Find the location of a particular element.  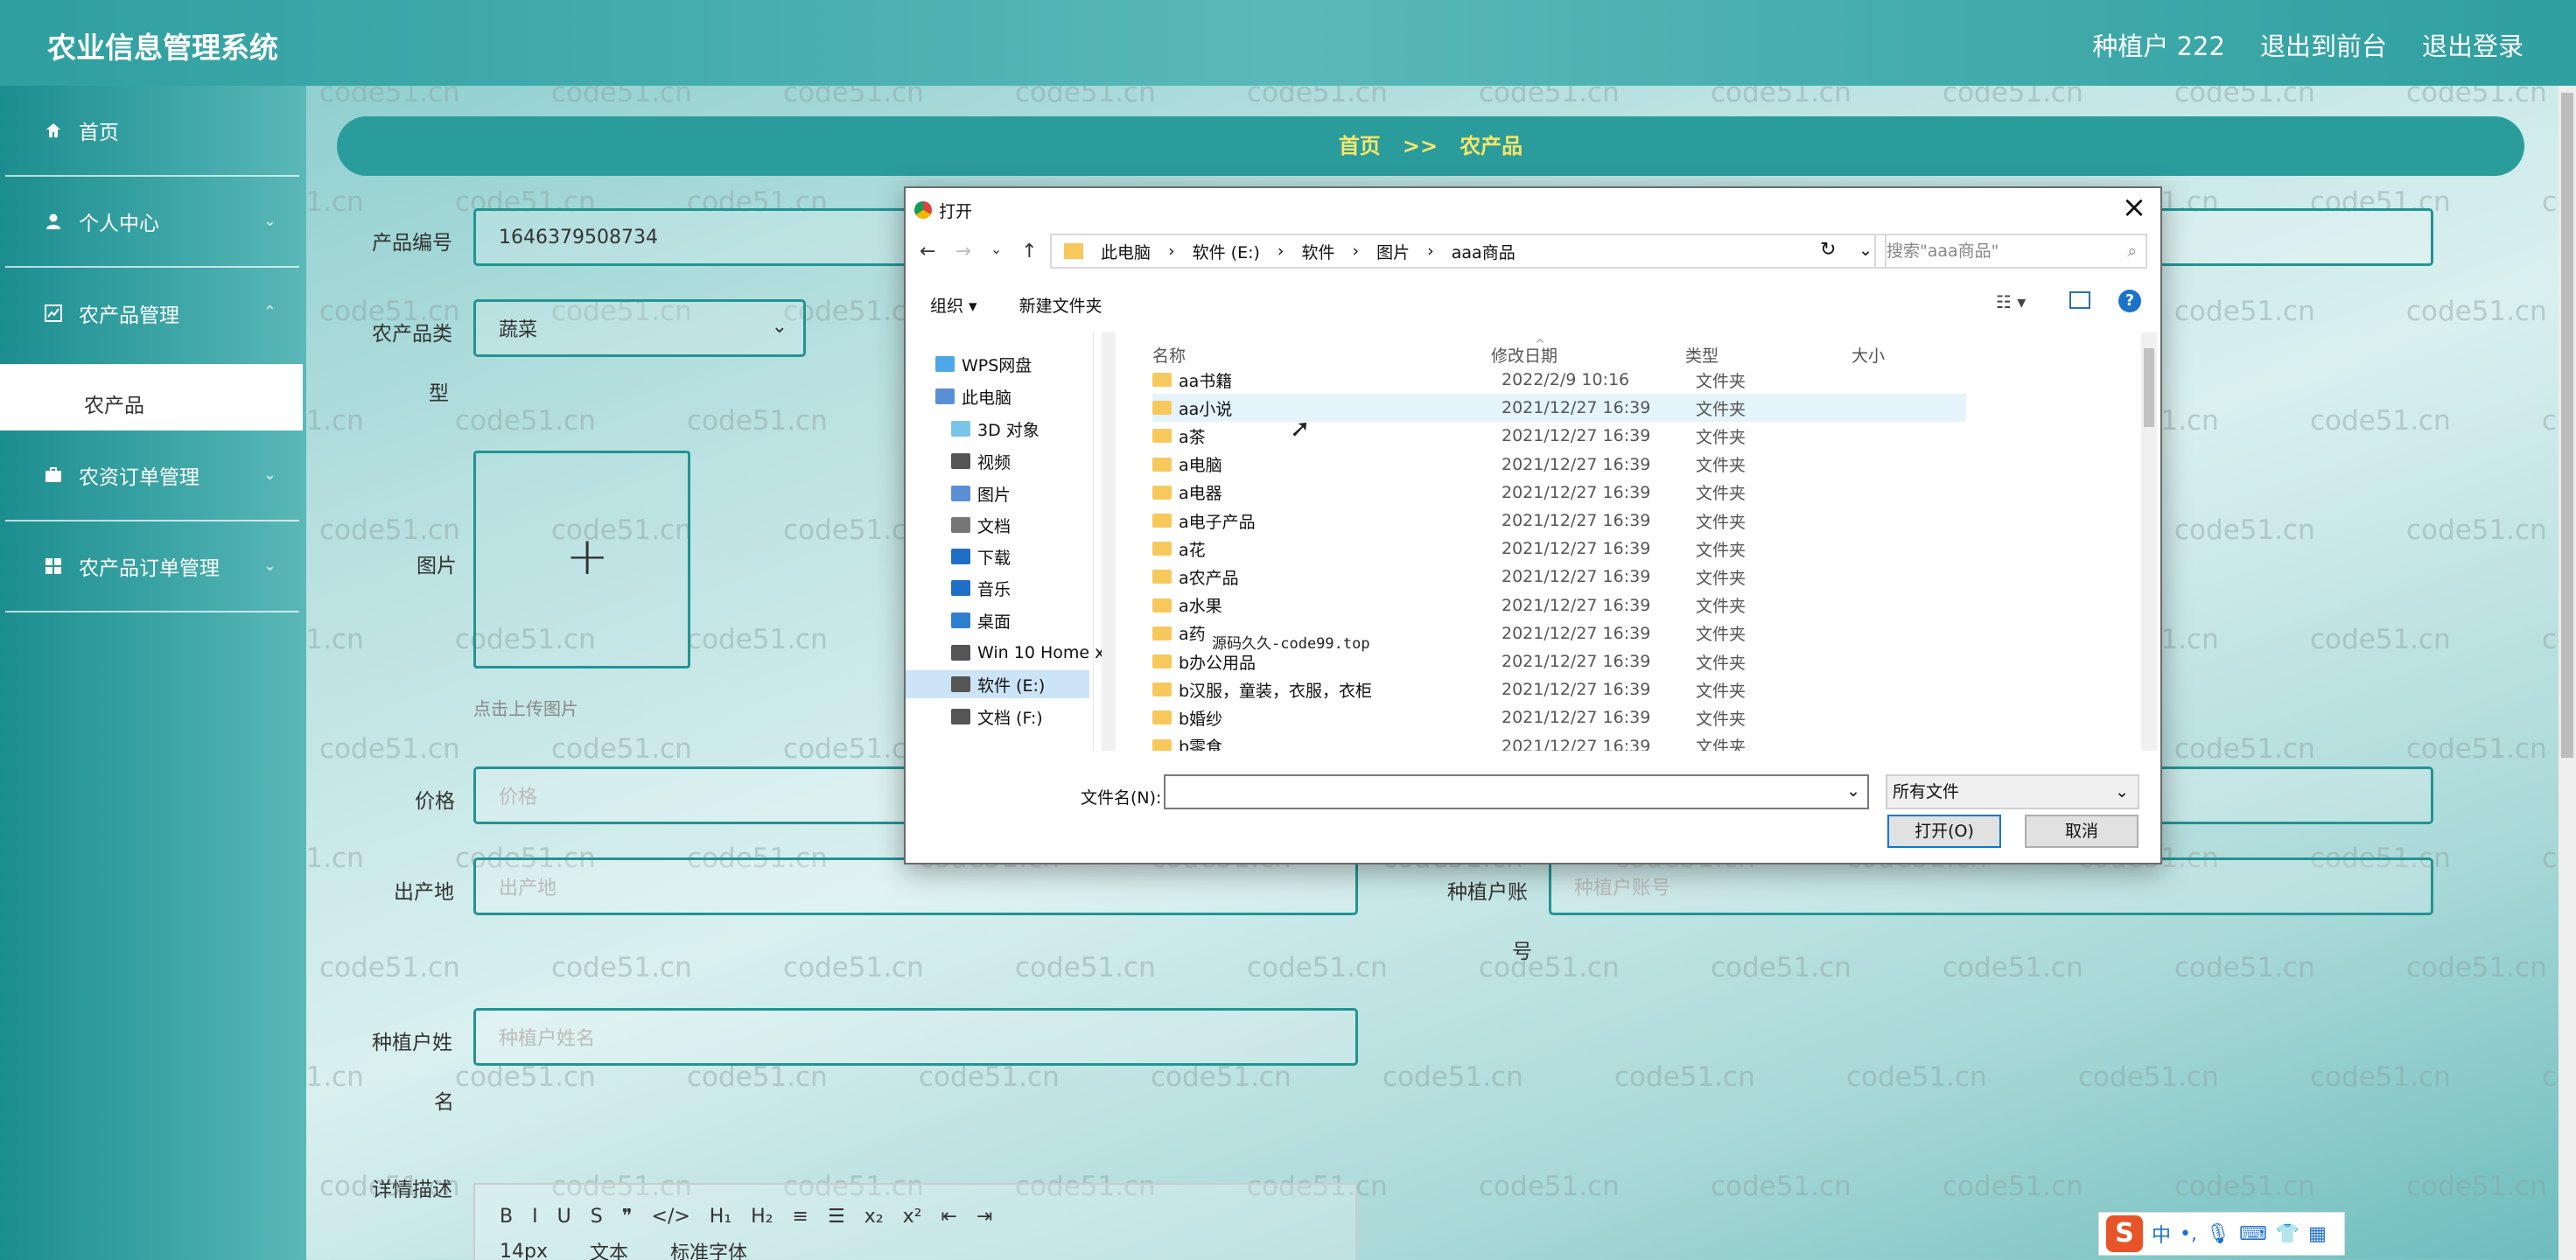

preview-pane-icon is located at coordinates (2079, 300).